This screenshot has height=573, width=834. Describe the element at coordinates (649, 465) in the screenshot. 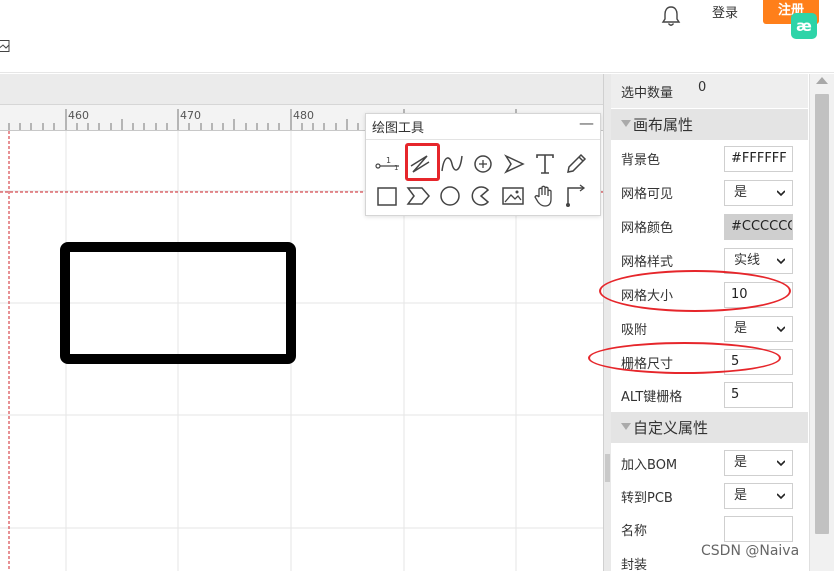

I see `add-bom-label: 加入BOM` at that location.